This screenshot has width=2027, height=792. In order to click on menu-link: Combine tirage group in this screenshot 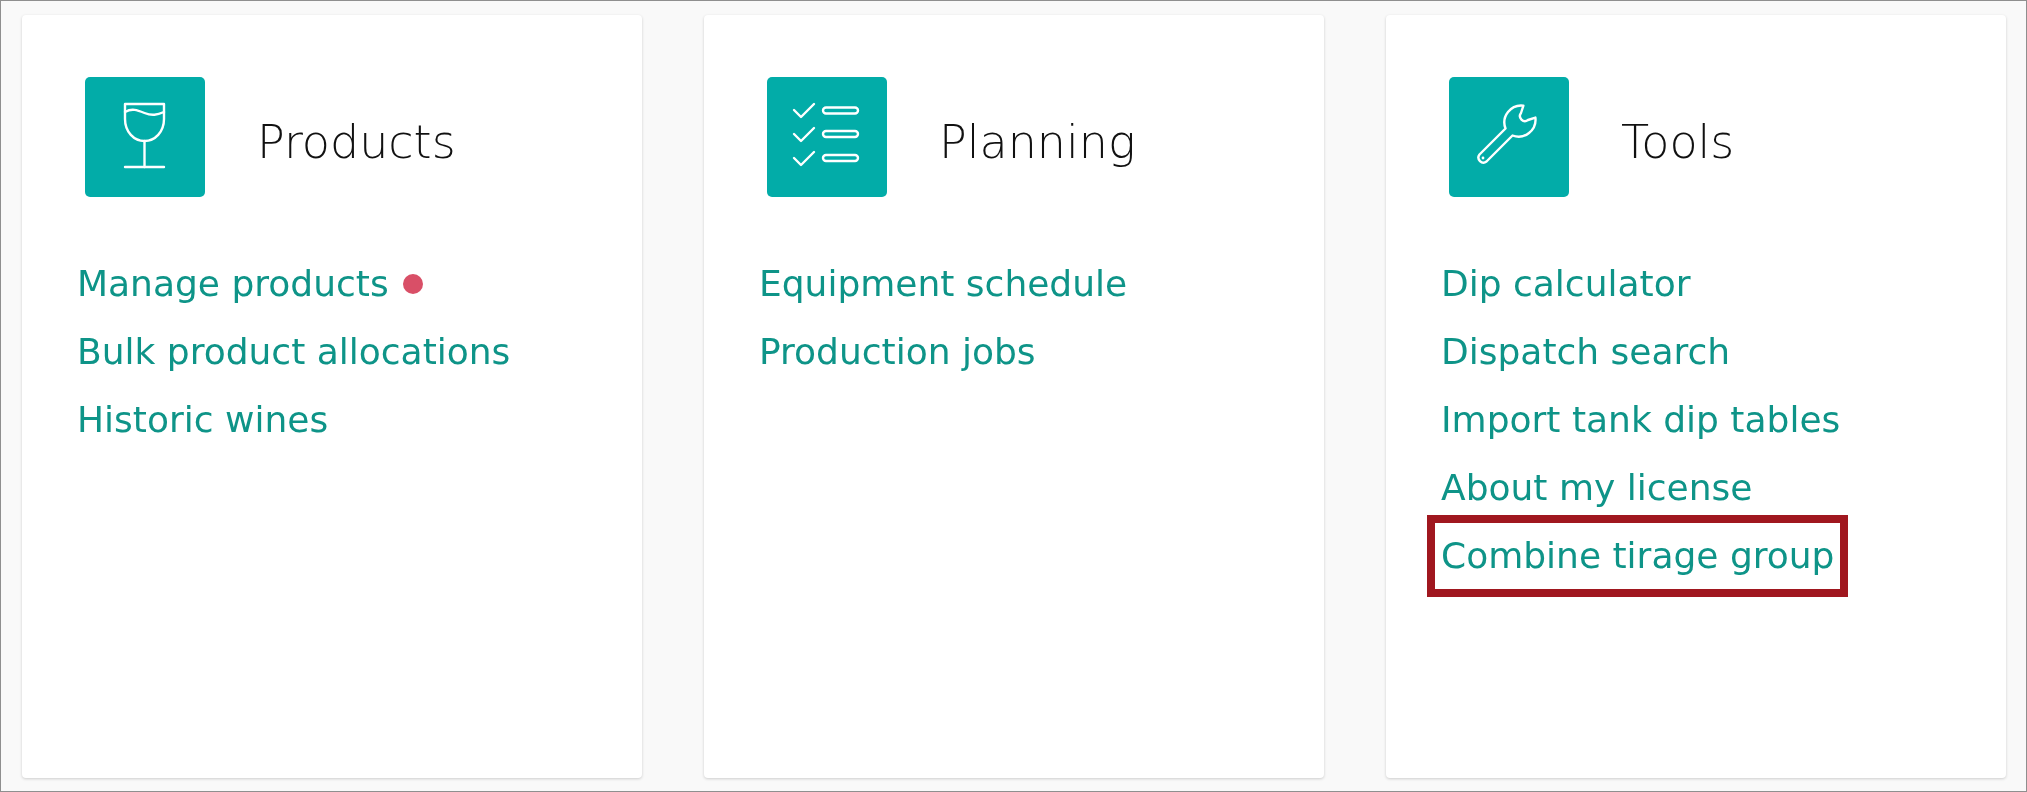, I will do `click(1638, 556)`.